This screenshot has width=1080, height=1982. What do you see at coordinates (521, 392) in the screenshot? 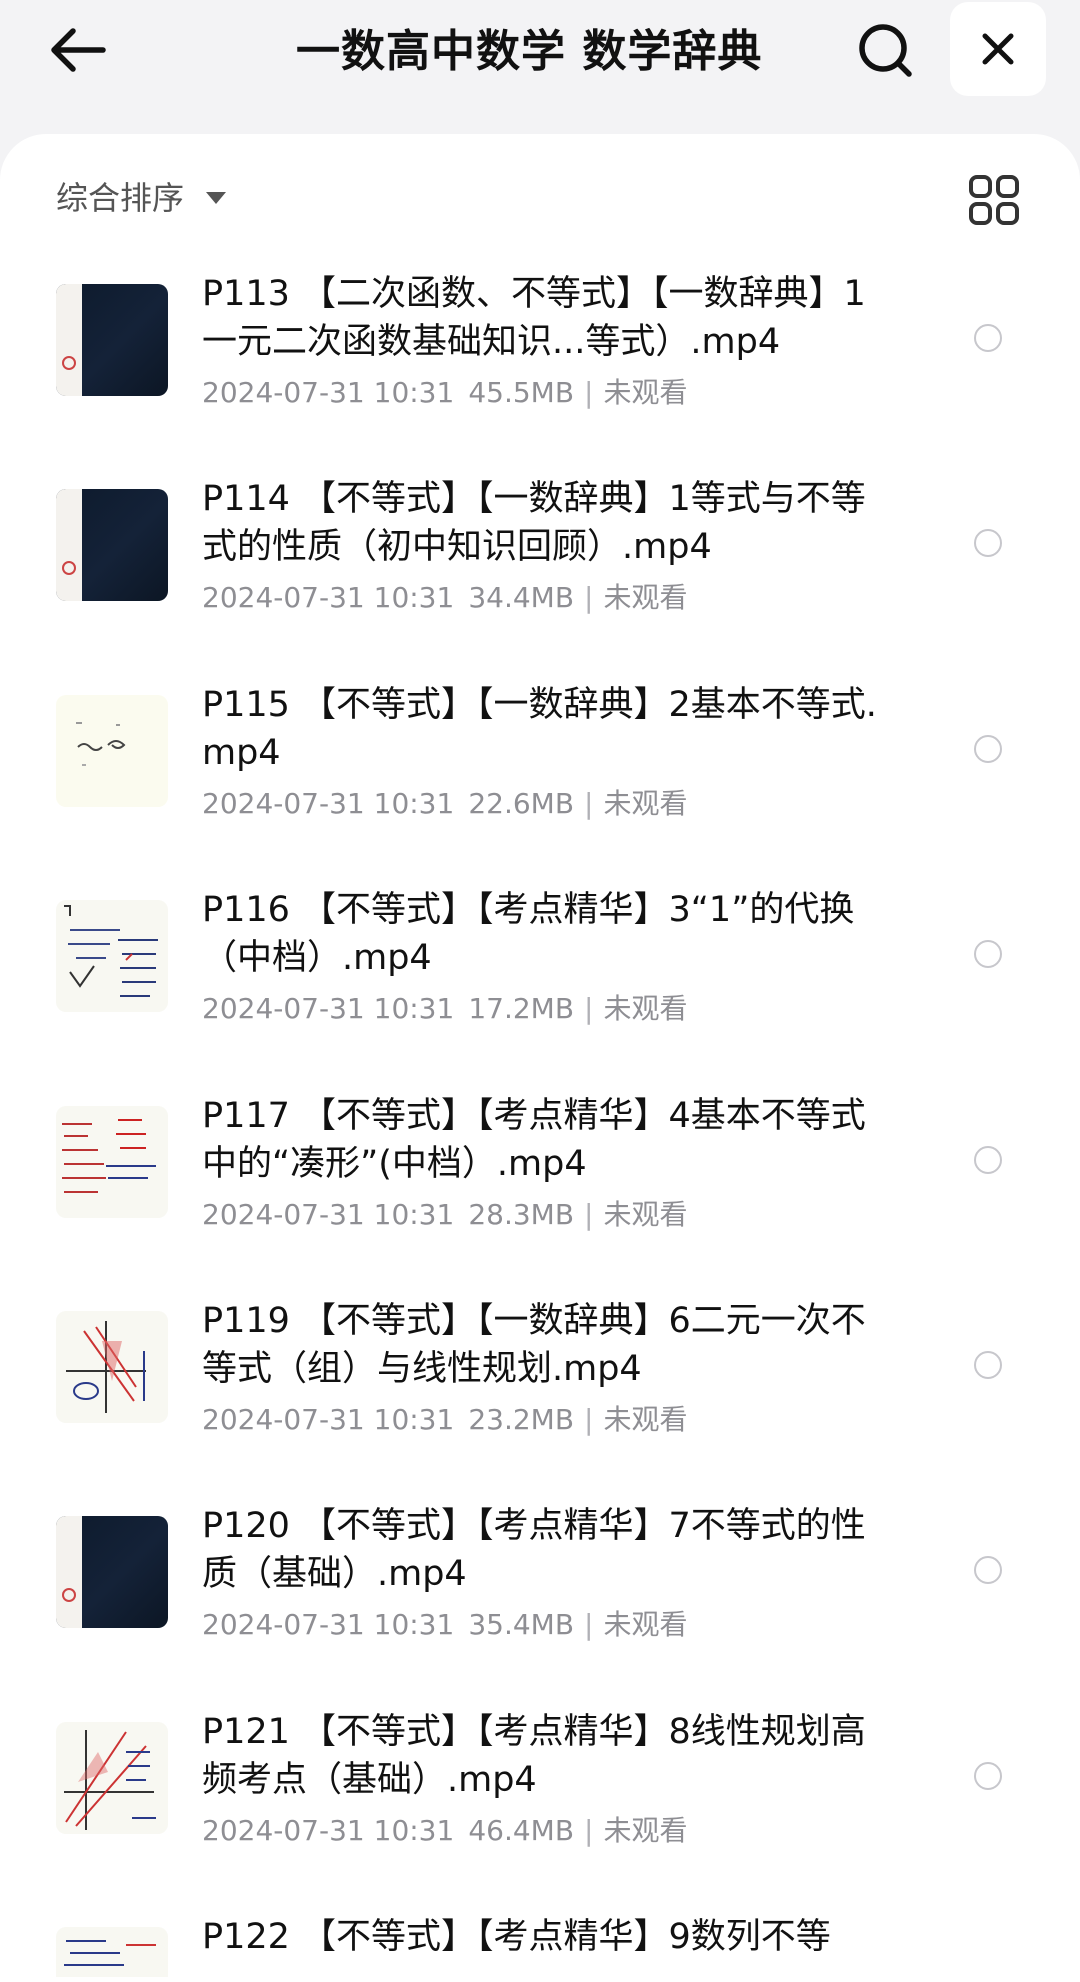
I see `file-size: 45.5MB` at bounding box center [521, 392].